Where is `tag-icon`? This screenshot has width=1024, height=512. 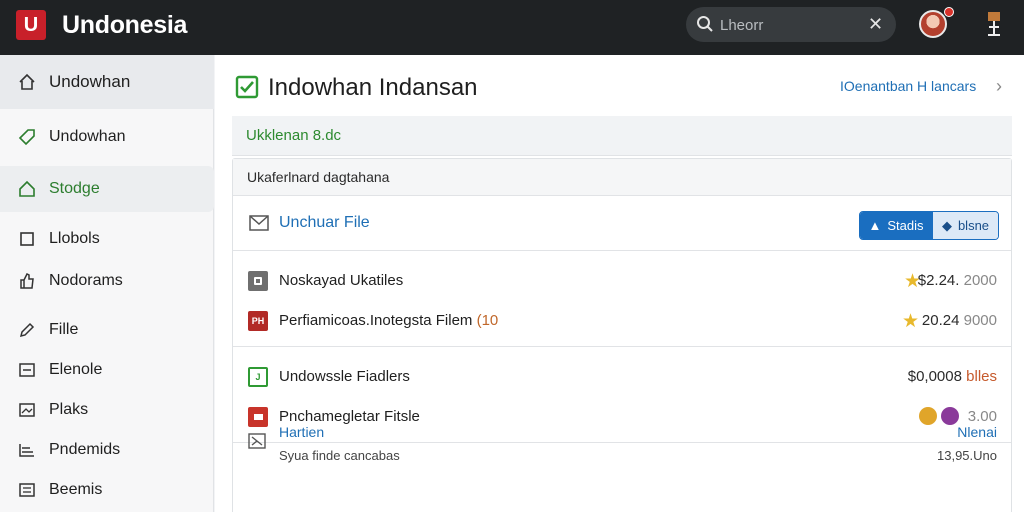
tag-icon is located at coordinates (27, 137).